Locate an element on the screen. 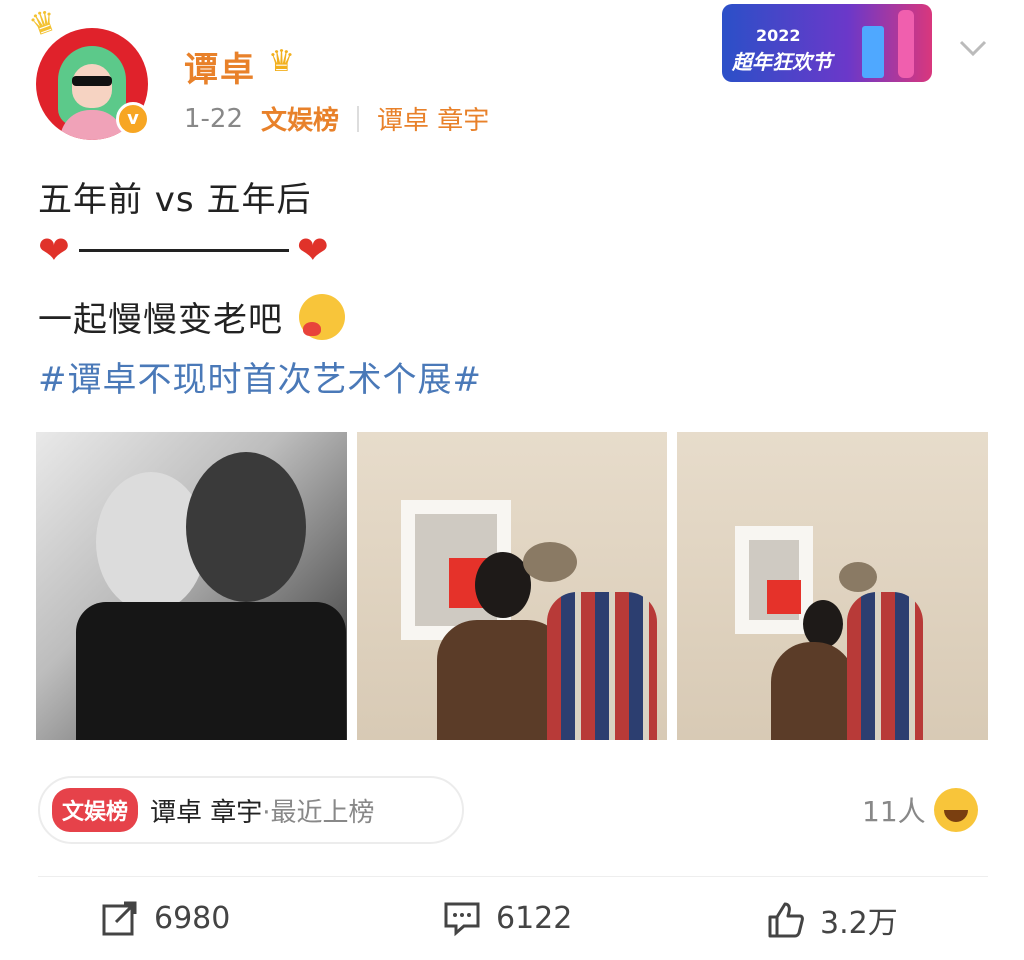 This screenshot has width=1024, height=960. dash-divider is located at coordinates (183, 250).